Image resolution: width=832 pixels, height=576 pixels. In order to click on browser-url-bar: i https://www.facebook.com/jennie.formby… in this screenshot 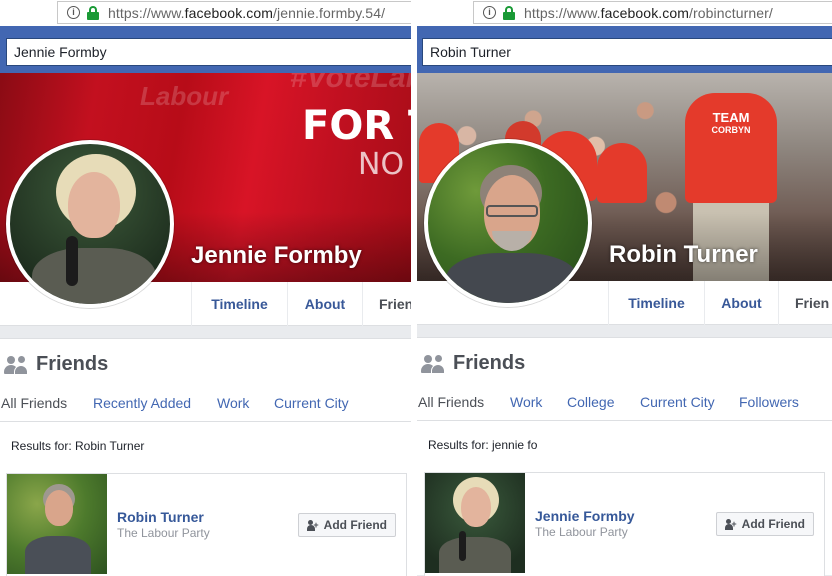, I will do `click(205, 13)`.